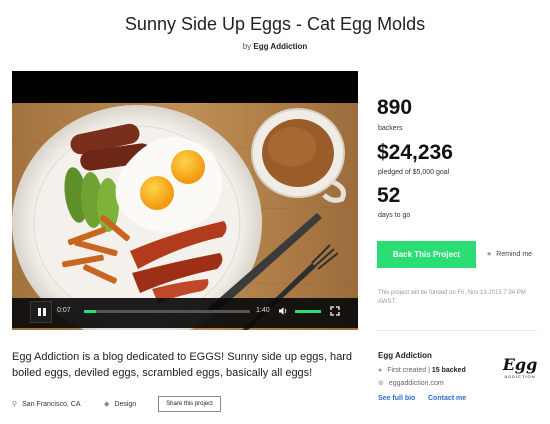  What do you see at coordinates (275, 24) in the screenshot?
I see `page-title: Sunny Side Up Eggs - Cat Egg Molds` at bounding box center [275, 24].